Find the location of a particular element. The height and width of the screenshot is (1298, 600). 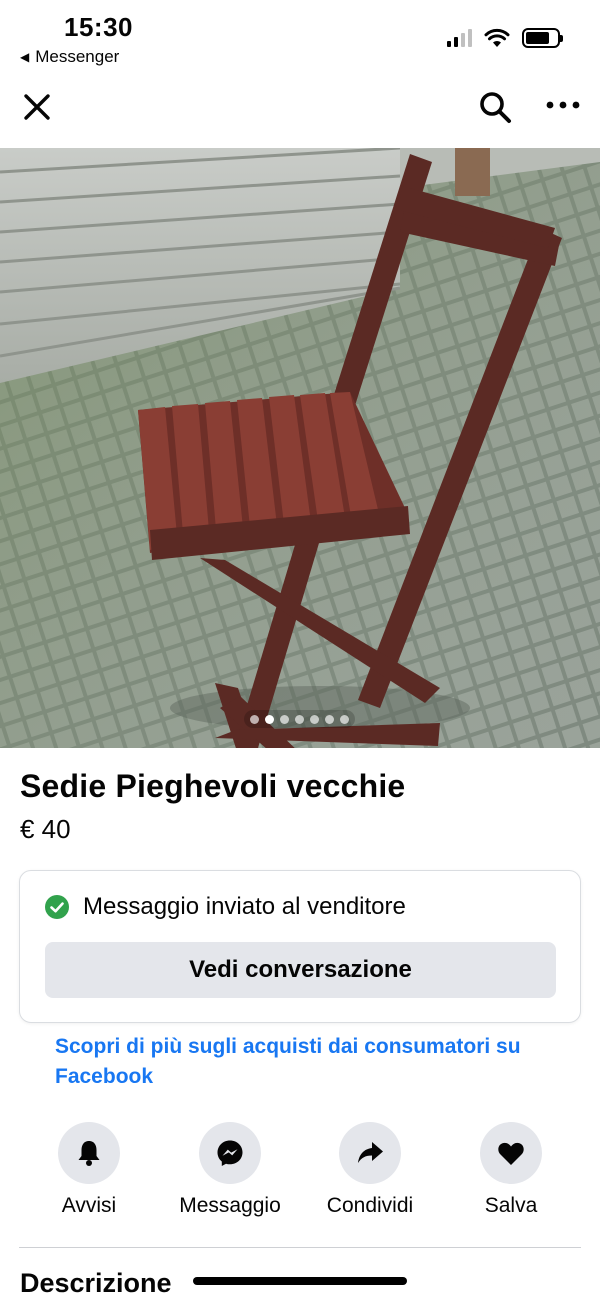

alerts-button: Avvisi is located at coordinates (89, 1170).